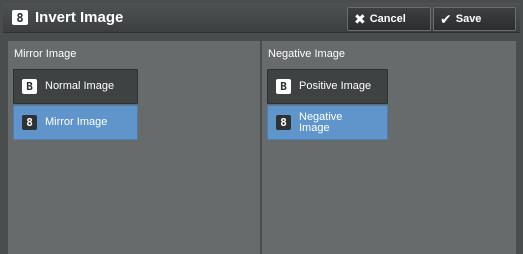  What do you see at coordinates (261, 18) in the screenshot?
I see `header-bar: 8 Invert Image ✖ Cancel ✔ Save` at bounding box center [261, 18].